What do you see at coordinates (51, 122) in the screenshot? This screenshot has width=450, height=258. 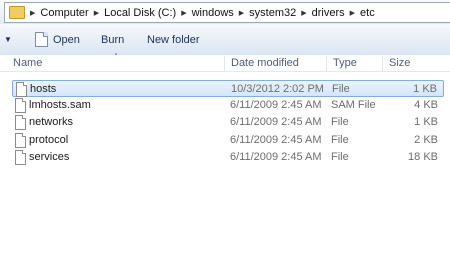 I see `file-name: networks` at bounding box center [51, 122].